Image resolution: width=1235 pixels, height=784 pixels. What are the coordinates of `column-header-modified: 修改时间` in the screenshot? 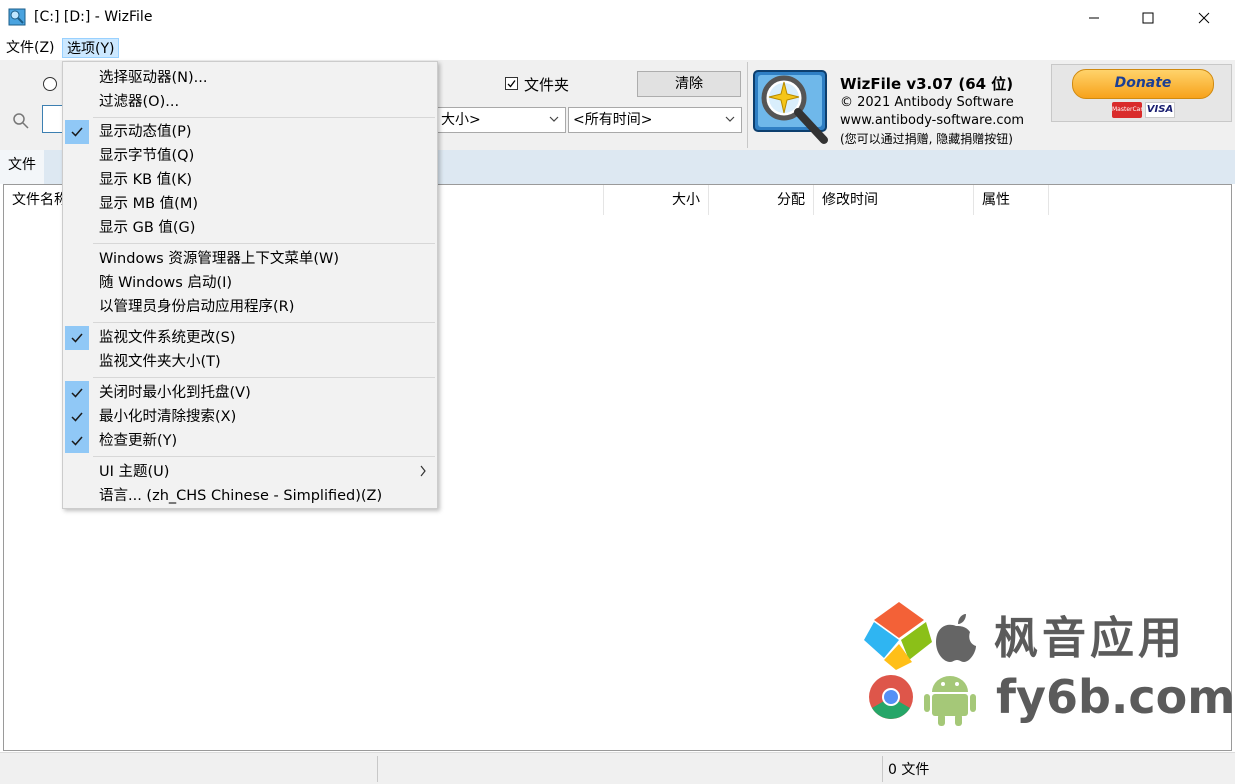 It's located at (894, 200).